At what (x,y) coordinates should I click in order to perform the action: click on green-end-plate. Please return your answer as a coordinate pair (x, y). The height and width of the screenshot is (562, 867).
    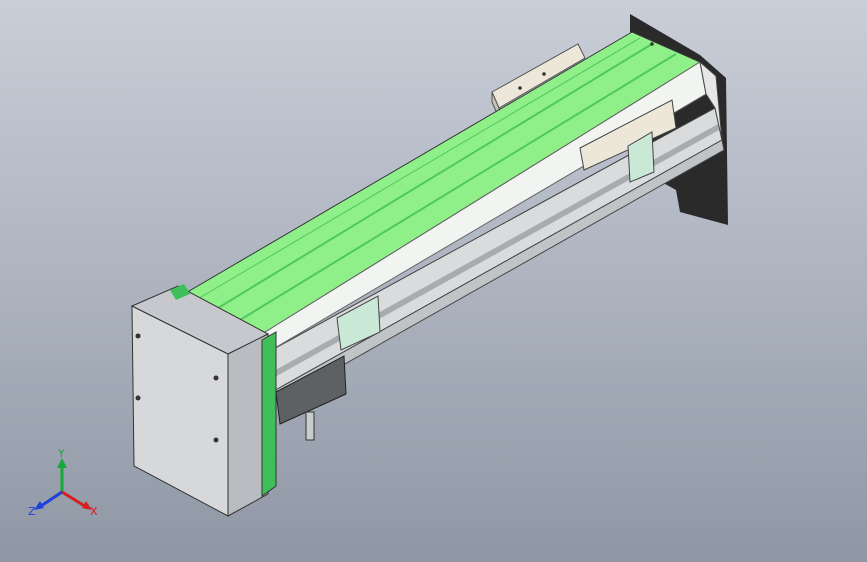
    Looking at the image, I should click on (269, 414).